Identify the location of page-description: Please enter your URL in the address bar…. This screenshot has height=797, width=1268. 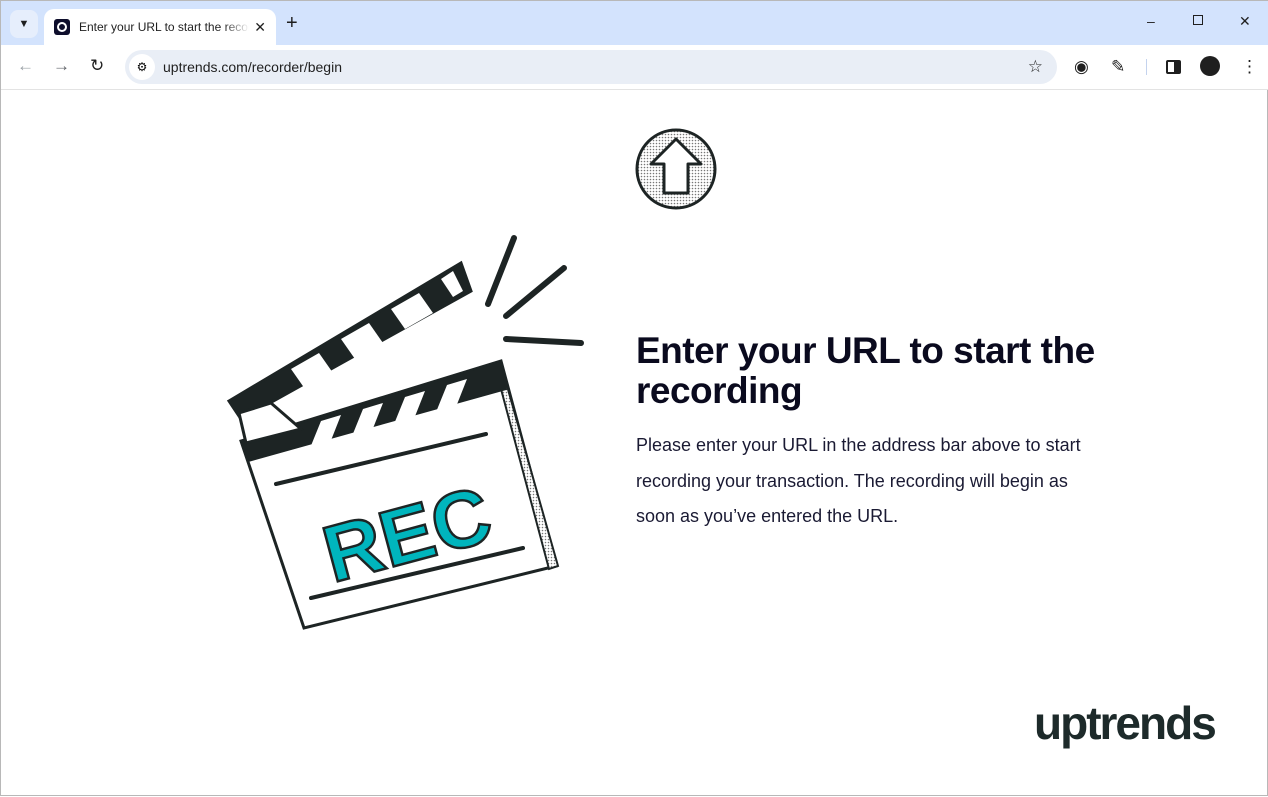
(858, 480).